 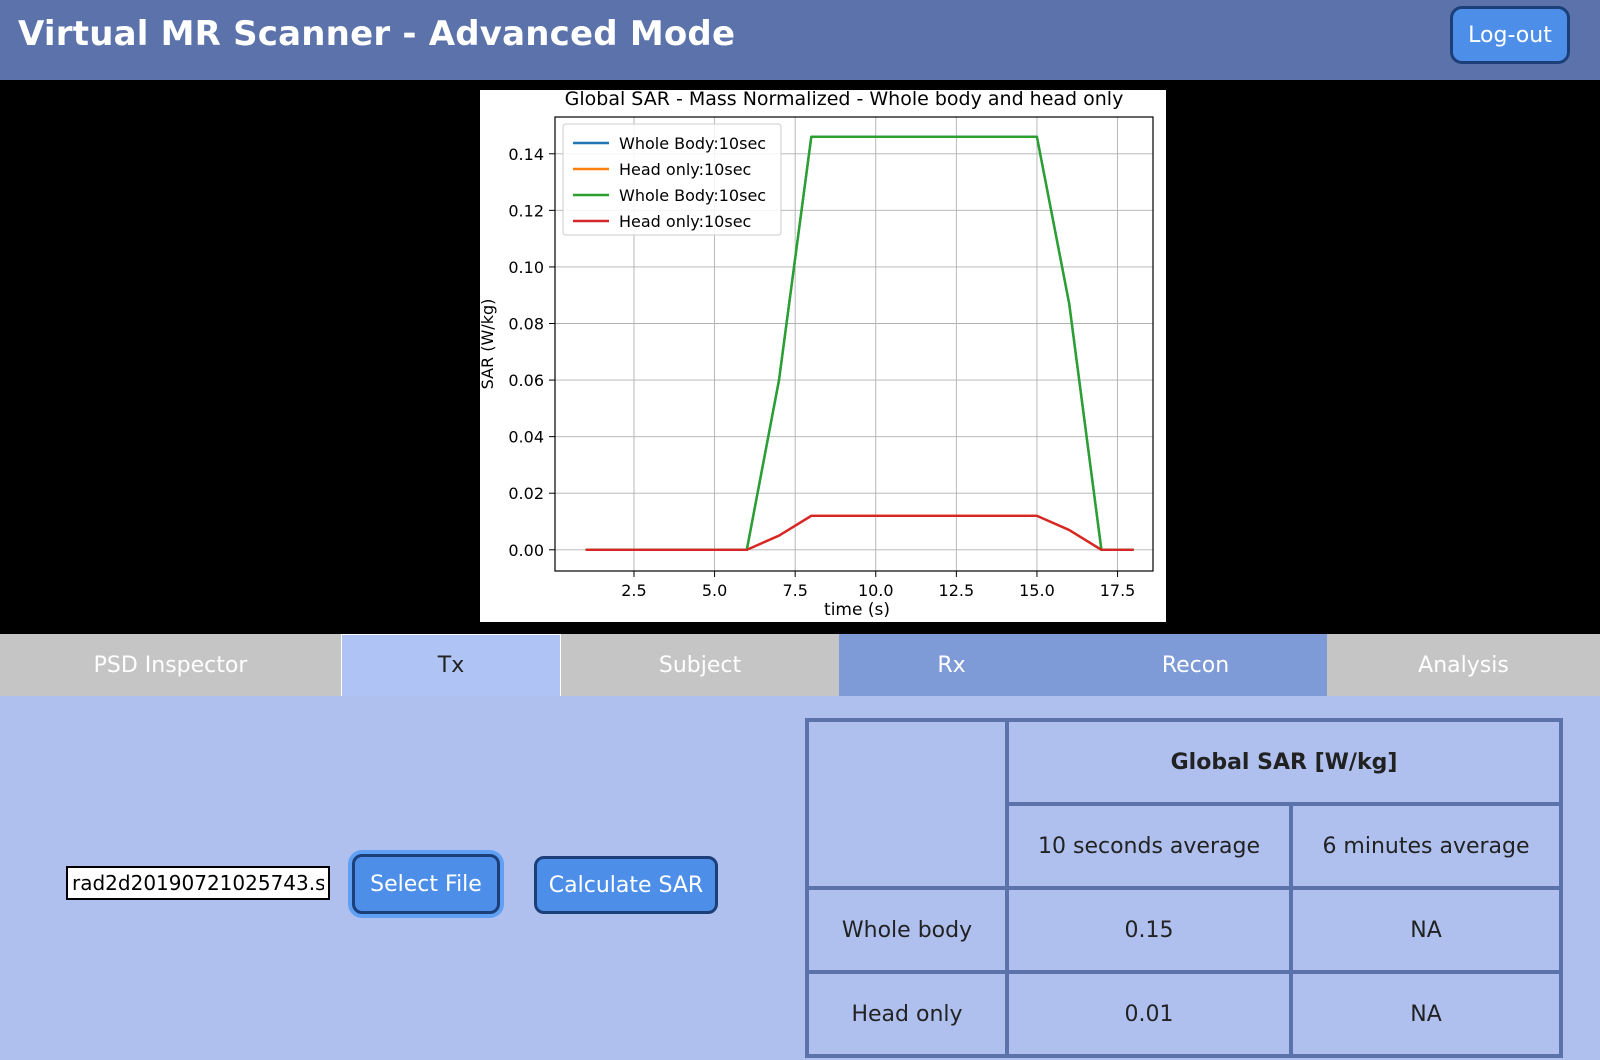 What do you see at coordinates (633, 590) in the screenshot?
I see `x-tick-label: 2.5` at bounding box center [633, 590].